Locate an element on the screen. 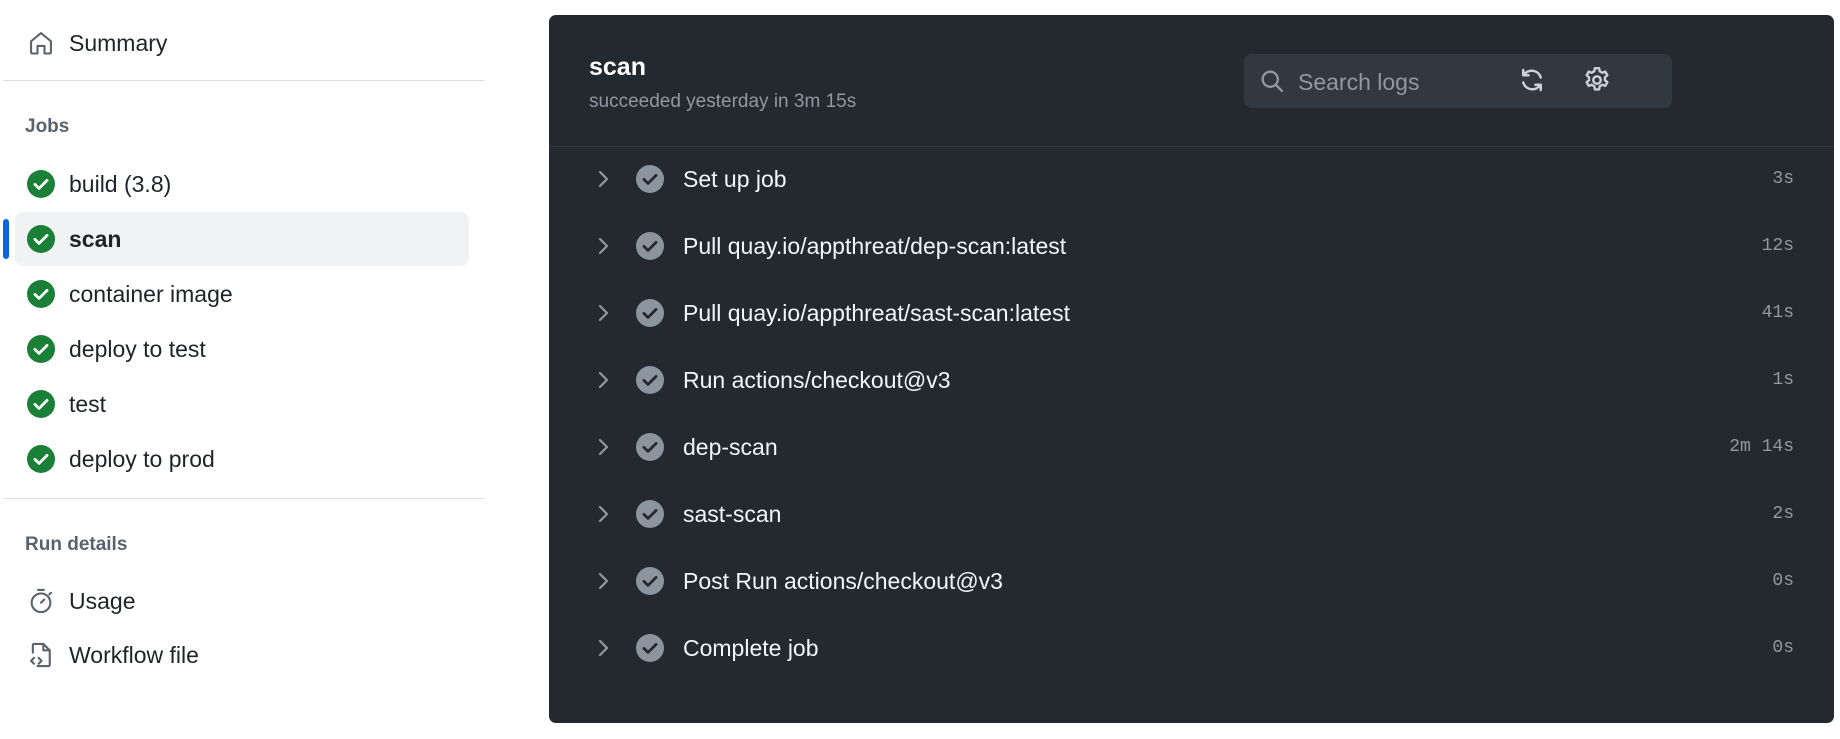 The width and height of the screenshot is (1840, 739). step-name: Complete job is located at coordinates (751, 648).